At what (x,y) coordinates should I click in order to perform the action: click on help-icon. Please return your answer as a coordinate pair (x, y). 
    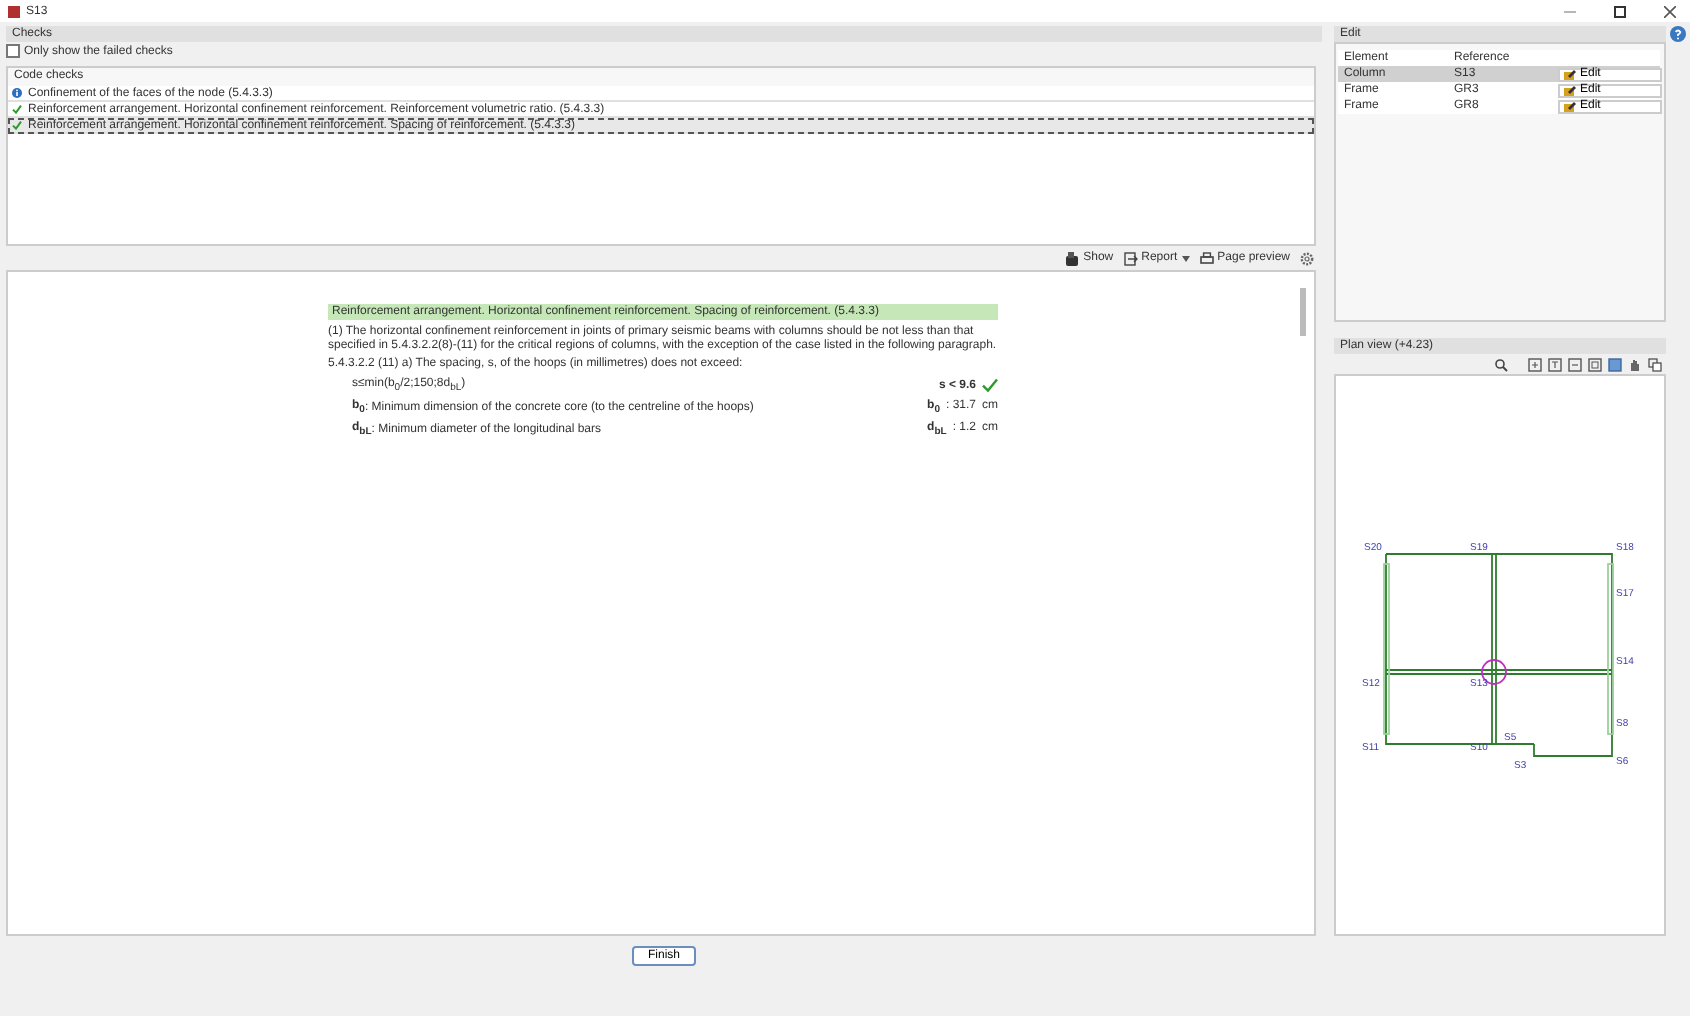
    Looking at the image, I should click on (1678, 34).